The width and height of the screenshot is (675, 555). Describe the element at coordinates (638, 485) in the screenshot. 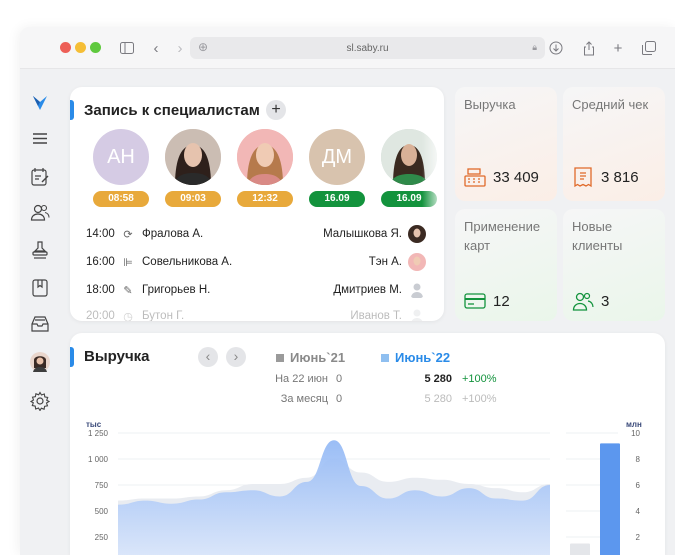

I see `y-tick-right: 6` at that location.